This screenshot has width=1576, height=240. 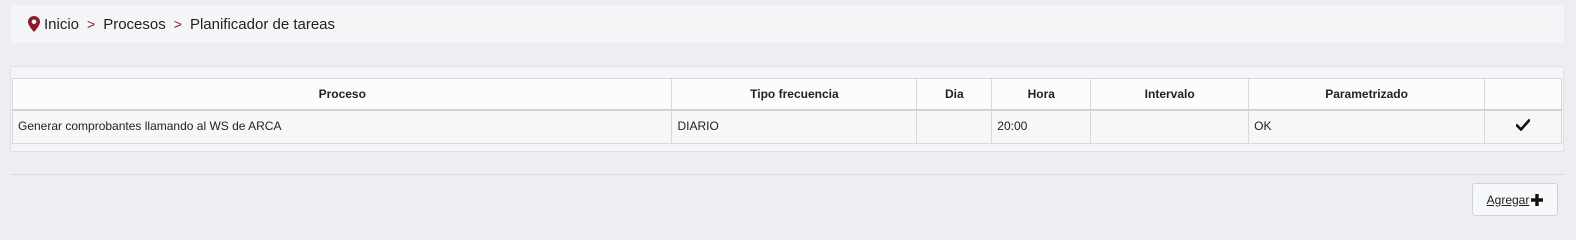 I want to click on add-button-label: Agregar, so click(x=1508, y=199).